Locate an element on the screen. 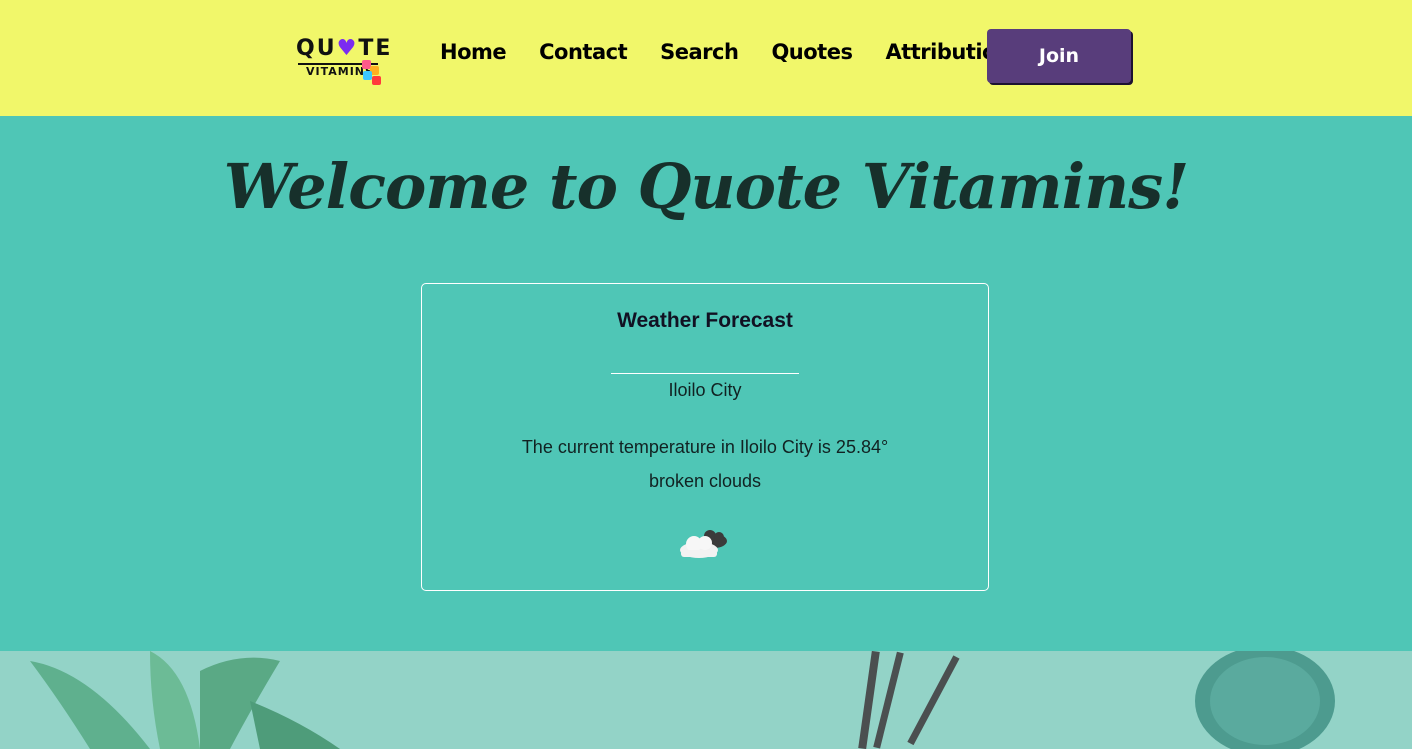 The height and width of the screenshot is (749, 1412). page-title: Welcome to Quote Vitamins! is located at coordinates (706, 186).